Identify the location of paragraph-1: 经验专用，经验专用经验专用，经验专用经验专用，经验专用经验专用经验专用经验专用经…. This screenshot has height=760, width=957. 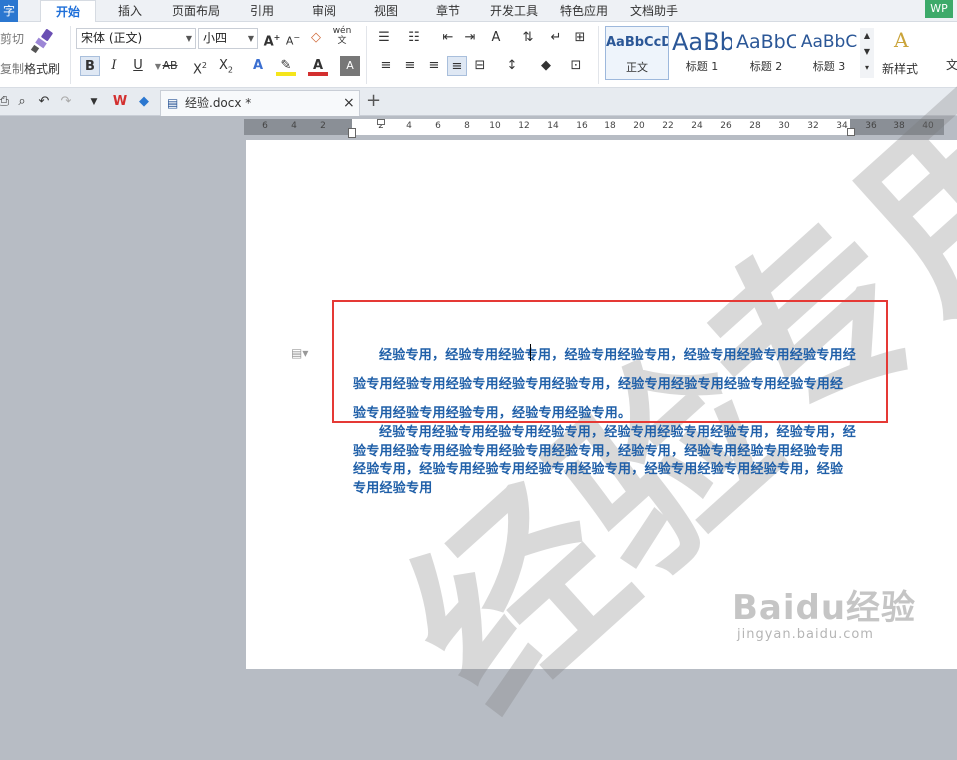
(604, 384).